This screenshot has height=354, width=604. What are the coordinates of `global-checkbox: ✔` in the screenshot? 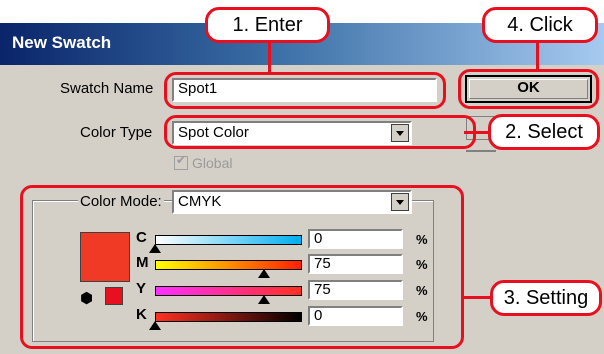 It's located at (181, 161).